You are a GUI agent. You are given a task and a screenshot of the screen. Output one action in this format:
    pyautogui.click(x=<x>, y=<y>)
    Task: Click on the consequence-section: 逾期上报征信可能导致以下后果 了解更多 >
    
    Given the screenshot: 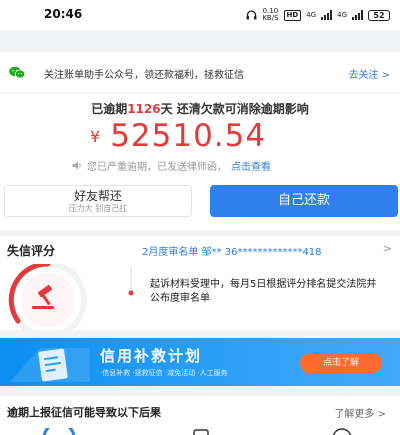 What is the action you would take?
    pyautogui.click(x=200, y=415)
    